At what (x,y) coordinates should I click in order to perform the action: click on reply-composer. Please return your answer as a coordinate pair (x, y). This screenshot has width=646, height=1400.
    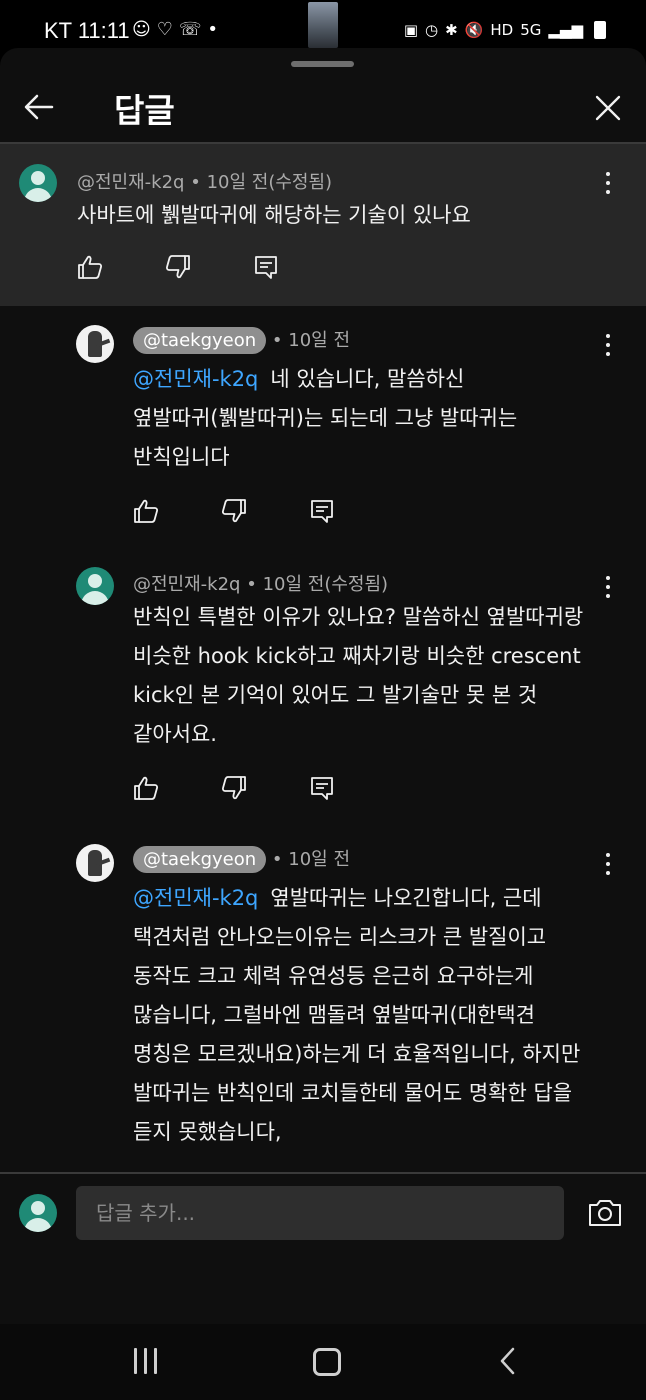
    Looking at the image, I should click on (323, 1211).